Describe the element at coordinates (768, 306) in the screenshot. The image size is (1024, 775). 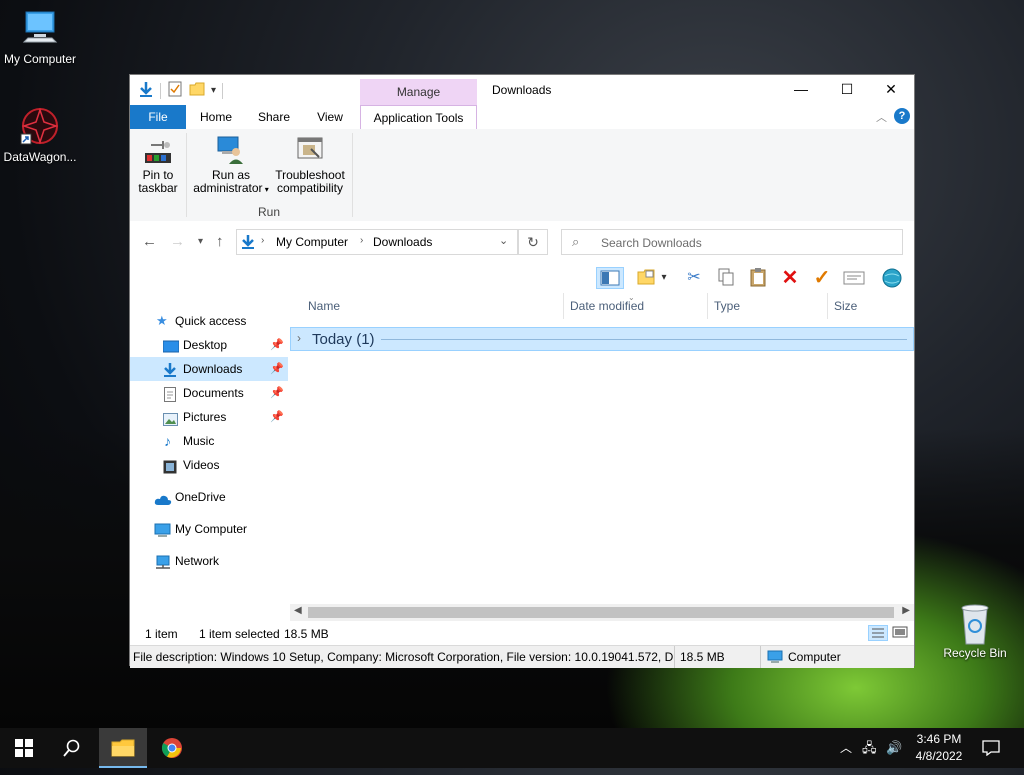
I see `column-header-type: Type` at that location.